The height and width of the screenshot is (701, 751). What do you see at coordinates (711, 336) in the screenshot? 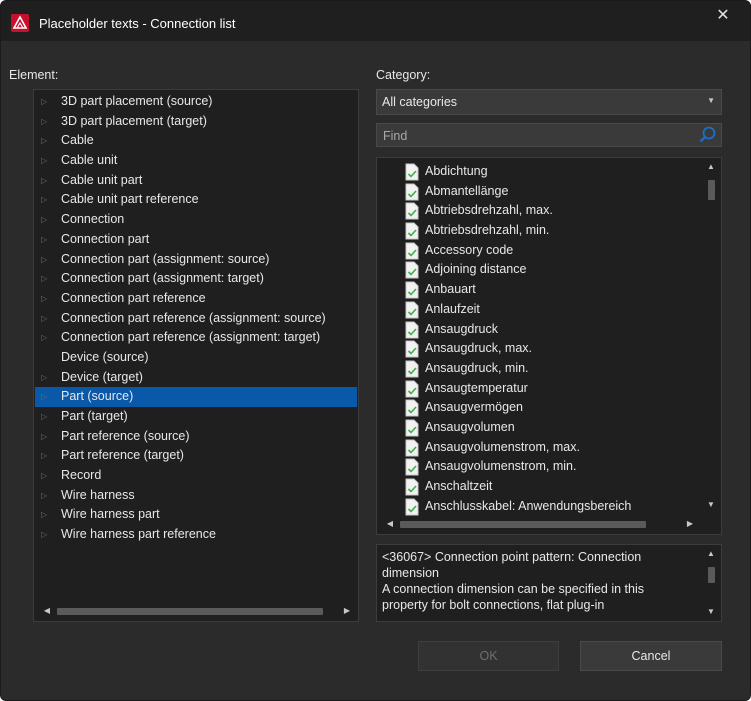
I see `category-list-vscrollbar: ▲ ▼` at bounding box center [711, 336].